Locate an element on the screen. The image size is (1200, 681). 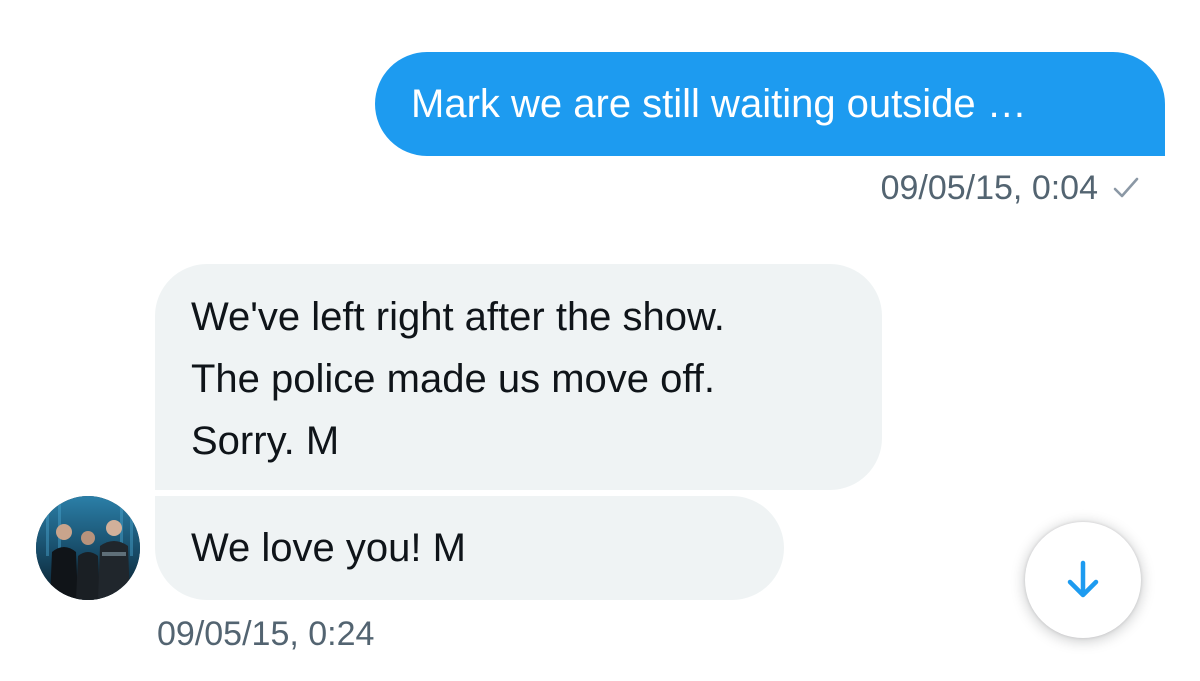
received-message-text: We love you! M is located at coordinates (328, 548).